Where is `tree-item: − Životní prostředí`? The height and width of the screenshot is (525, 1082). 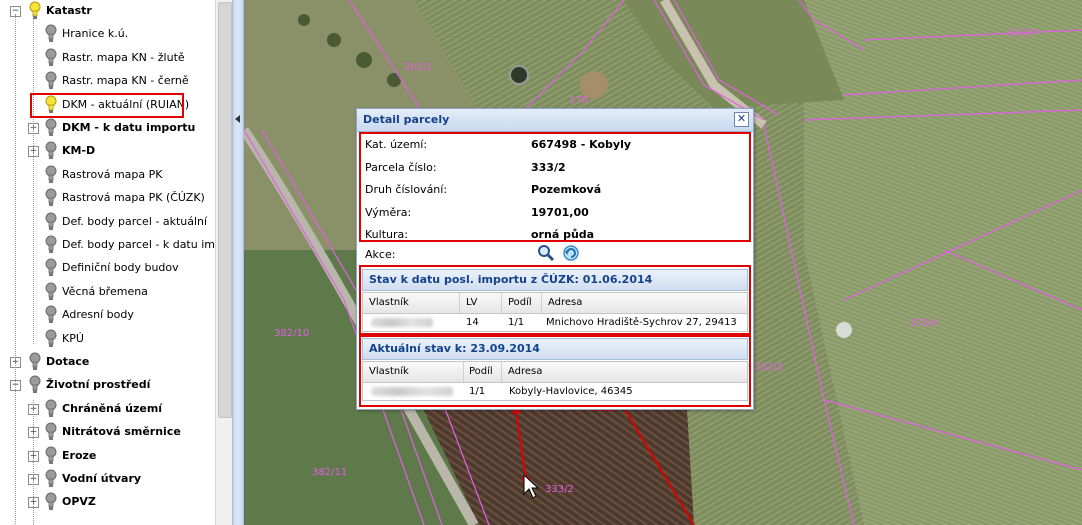
tree-item: − Životní prostředí is located at coordinates (107, 385).